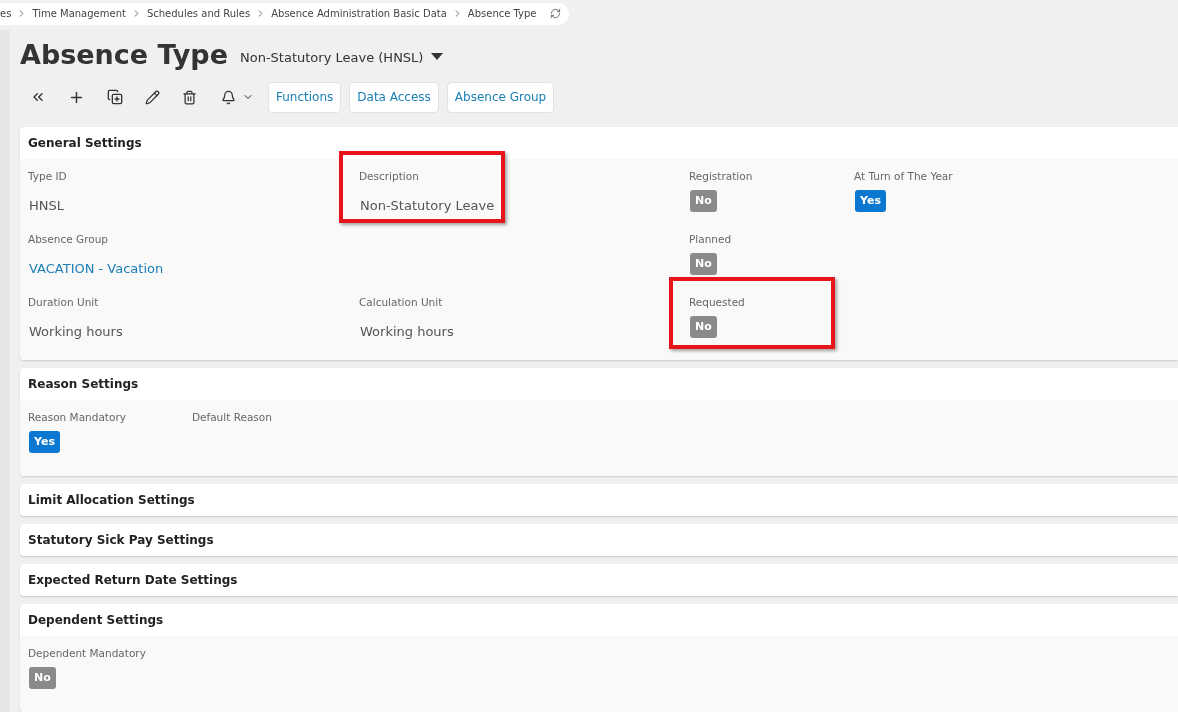 The image size is (1178, 712). What do you see at coordinates (389, 176) in the screenshot?
I see `field-label: Description` at bounding box center [389, 176].